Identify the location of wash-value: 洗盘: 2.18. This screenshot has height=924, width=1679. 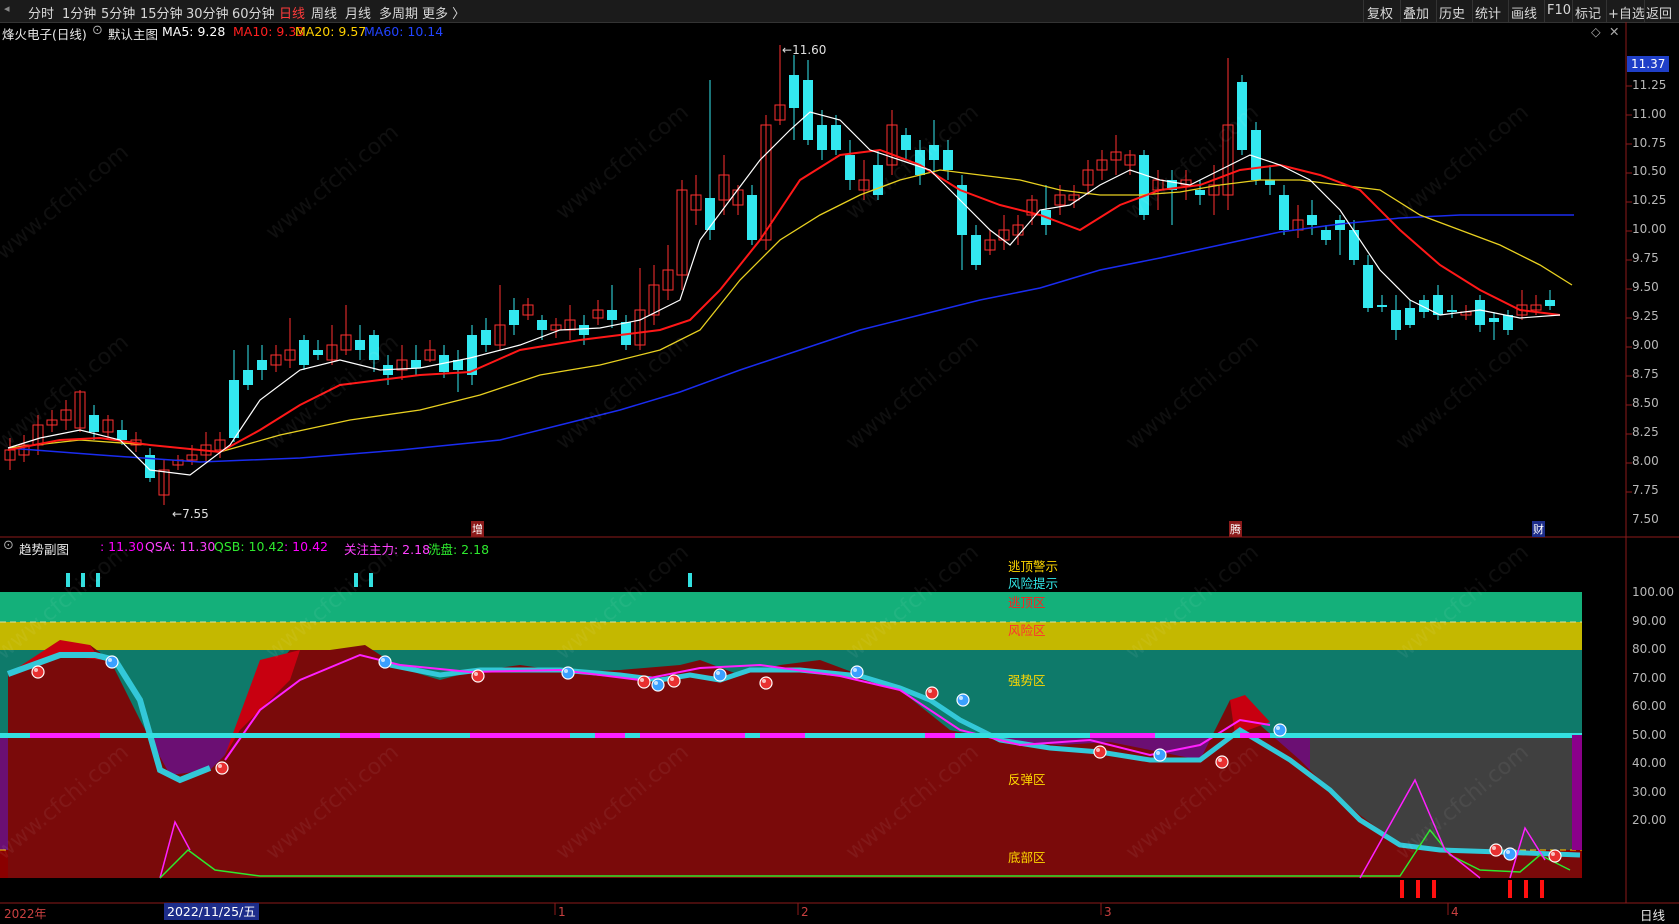
(459, 549).